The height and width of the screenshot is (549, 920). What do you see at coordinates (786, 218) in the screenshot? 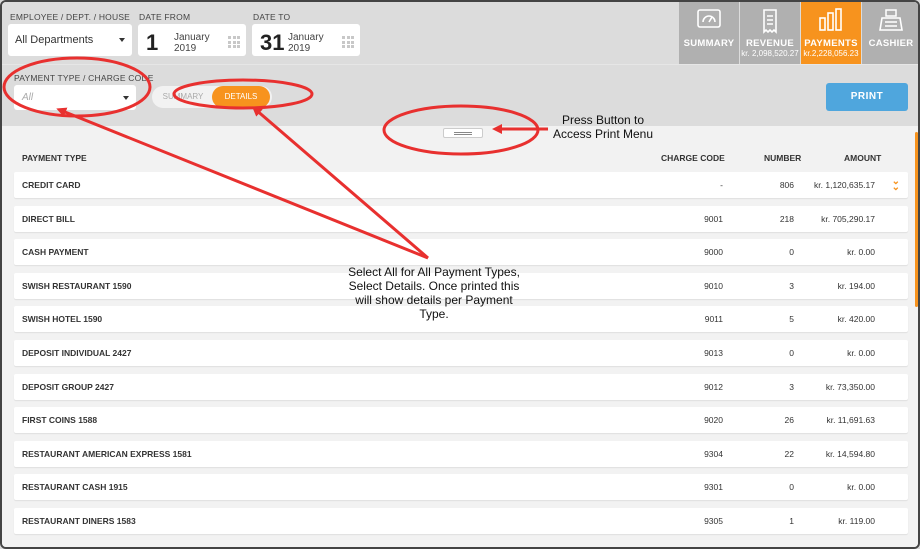
I see `number-cell: 218` at bounding box center [786, 218].